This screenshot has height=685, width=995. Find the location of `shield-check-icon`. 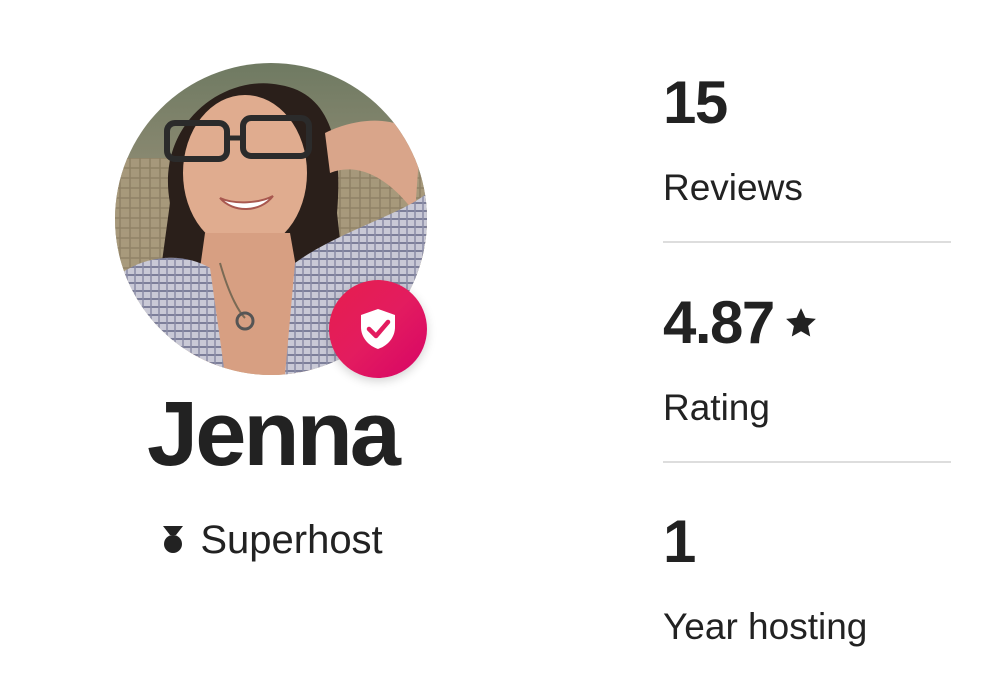

shield-check-icon is located at coordinates (378, 329).